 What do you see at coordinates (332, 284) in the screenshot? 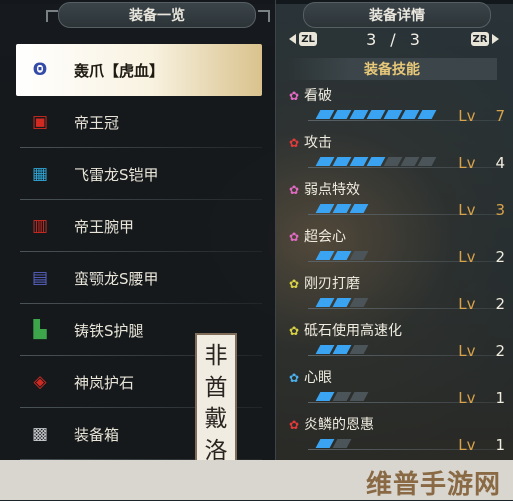
I see `skill-name: 刚刃打磨` at bounding box center [332, 284].